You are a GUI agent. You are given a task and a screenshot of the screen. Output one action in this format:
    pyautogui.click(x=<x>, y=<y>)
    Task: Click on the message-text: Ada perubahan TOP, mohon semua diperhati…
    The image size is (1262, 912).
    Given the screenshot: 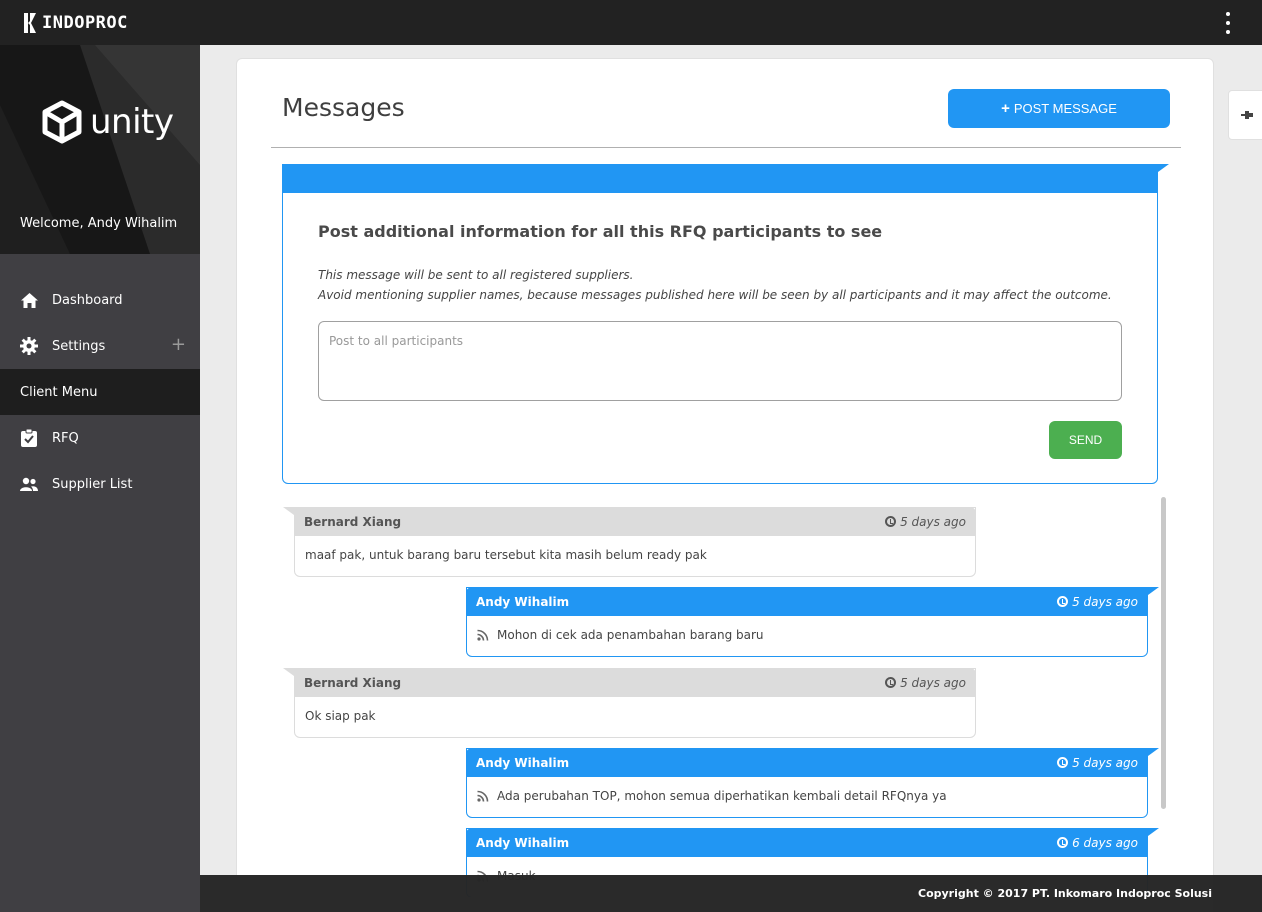 What is the action you would take?
    pyautogui.click(x=722, y=796)
    